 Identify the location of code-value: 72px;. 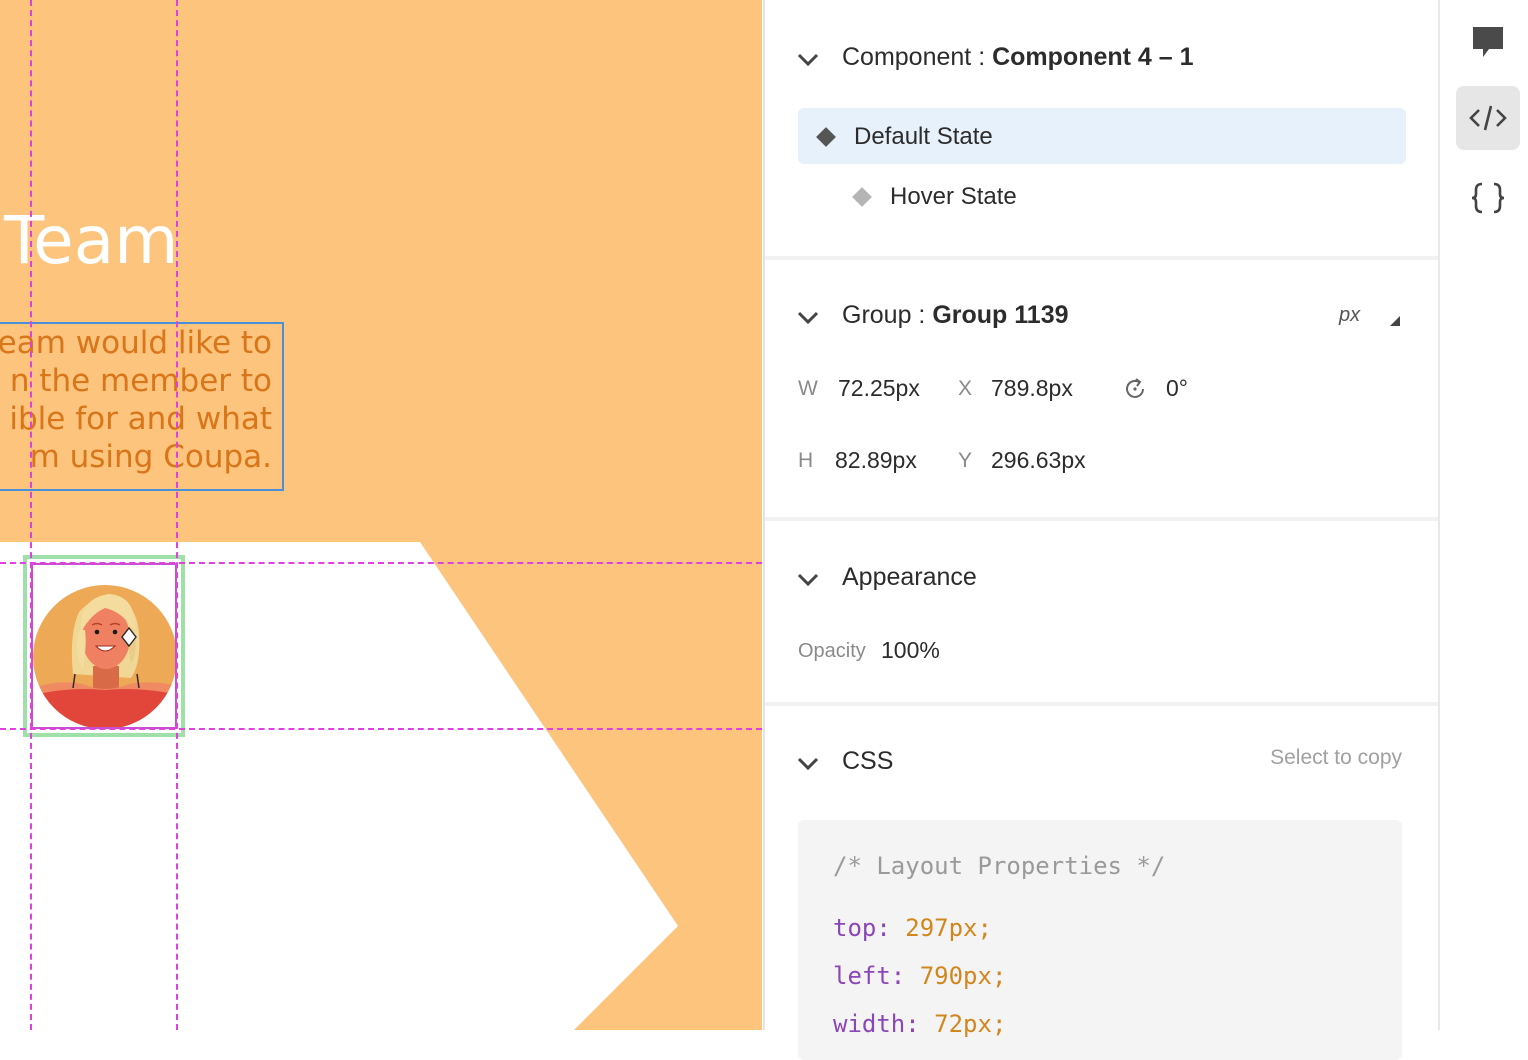
(970, 1024).